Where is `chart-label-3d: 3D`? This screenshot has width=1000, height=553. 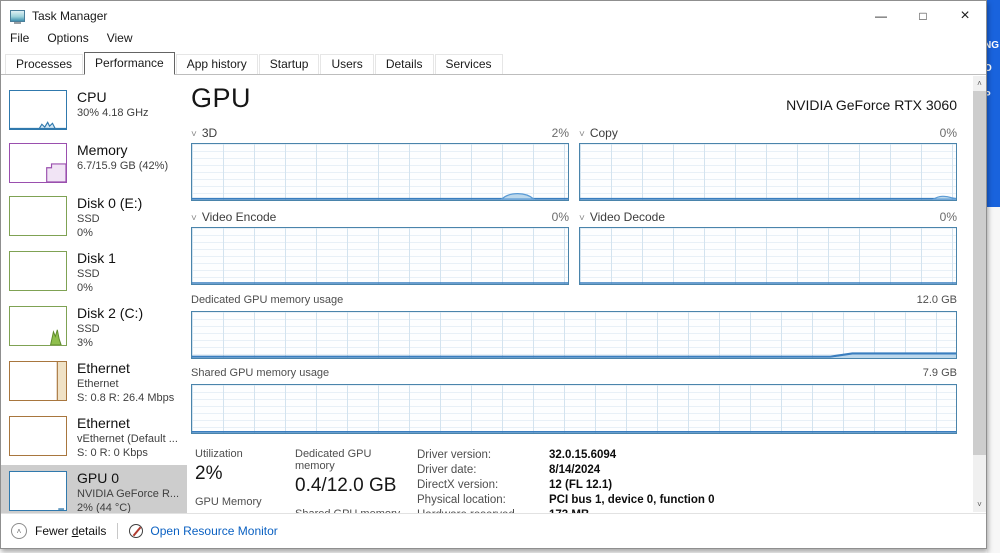
chart-label-3d: 3D is located at coordinates (209, 133).